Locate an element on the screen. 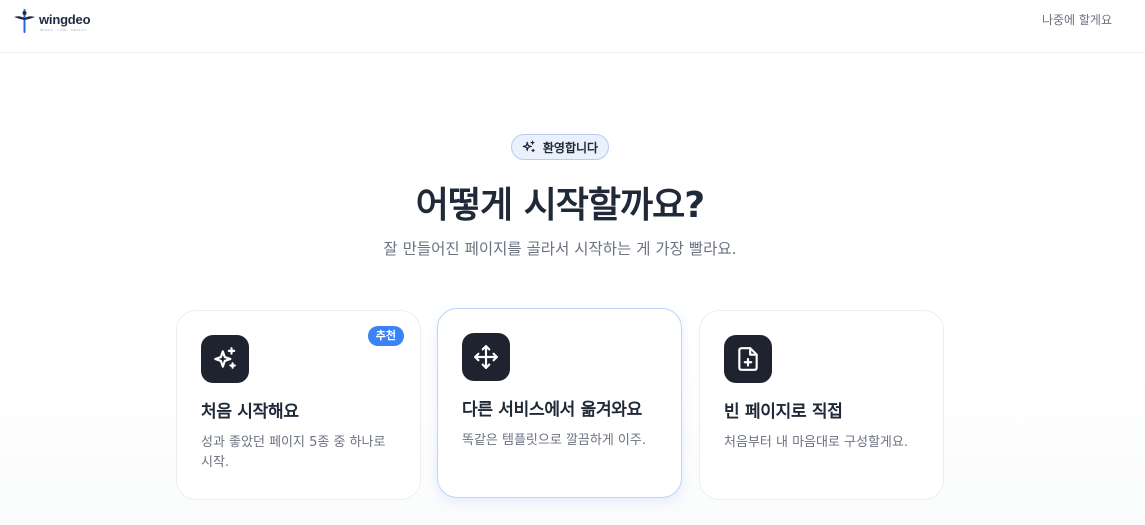 This screenshot has height=525, width=1145. welcome-badge-label: 환영합니다 is located at coordinates (570, 147).